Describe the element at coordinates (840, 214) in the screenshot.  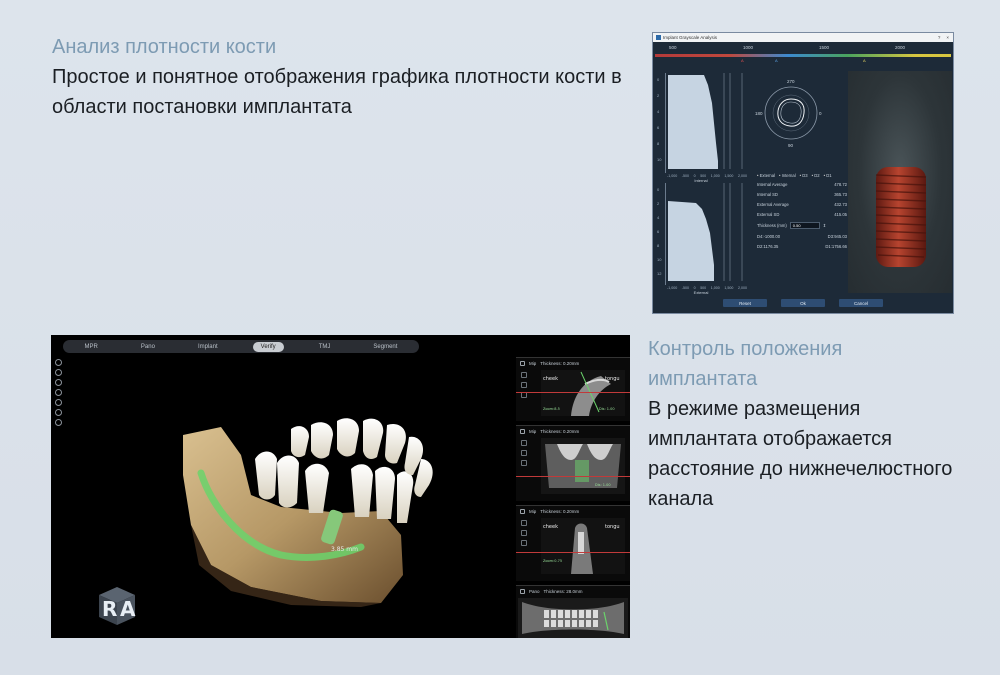
I see `stat-value: 415.05` at that location.